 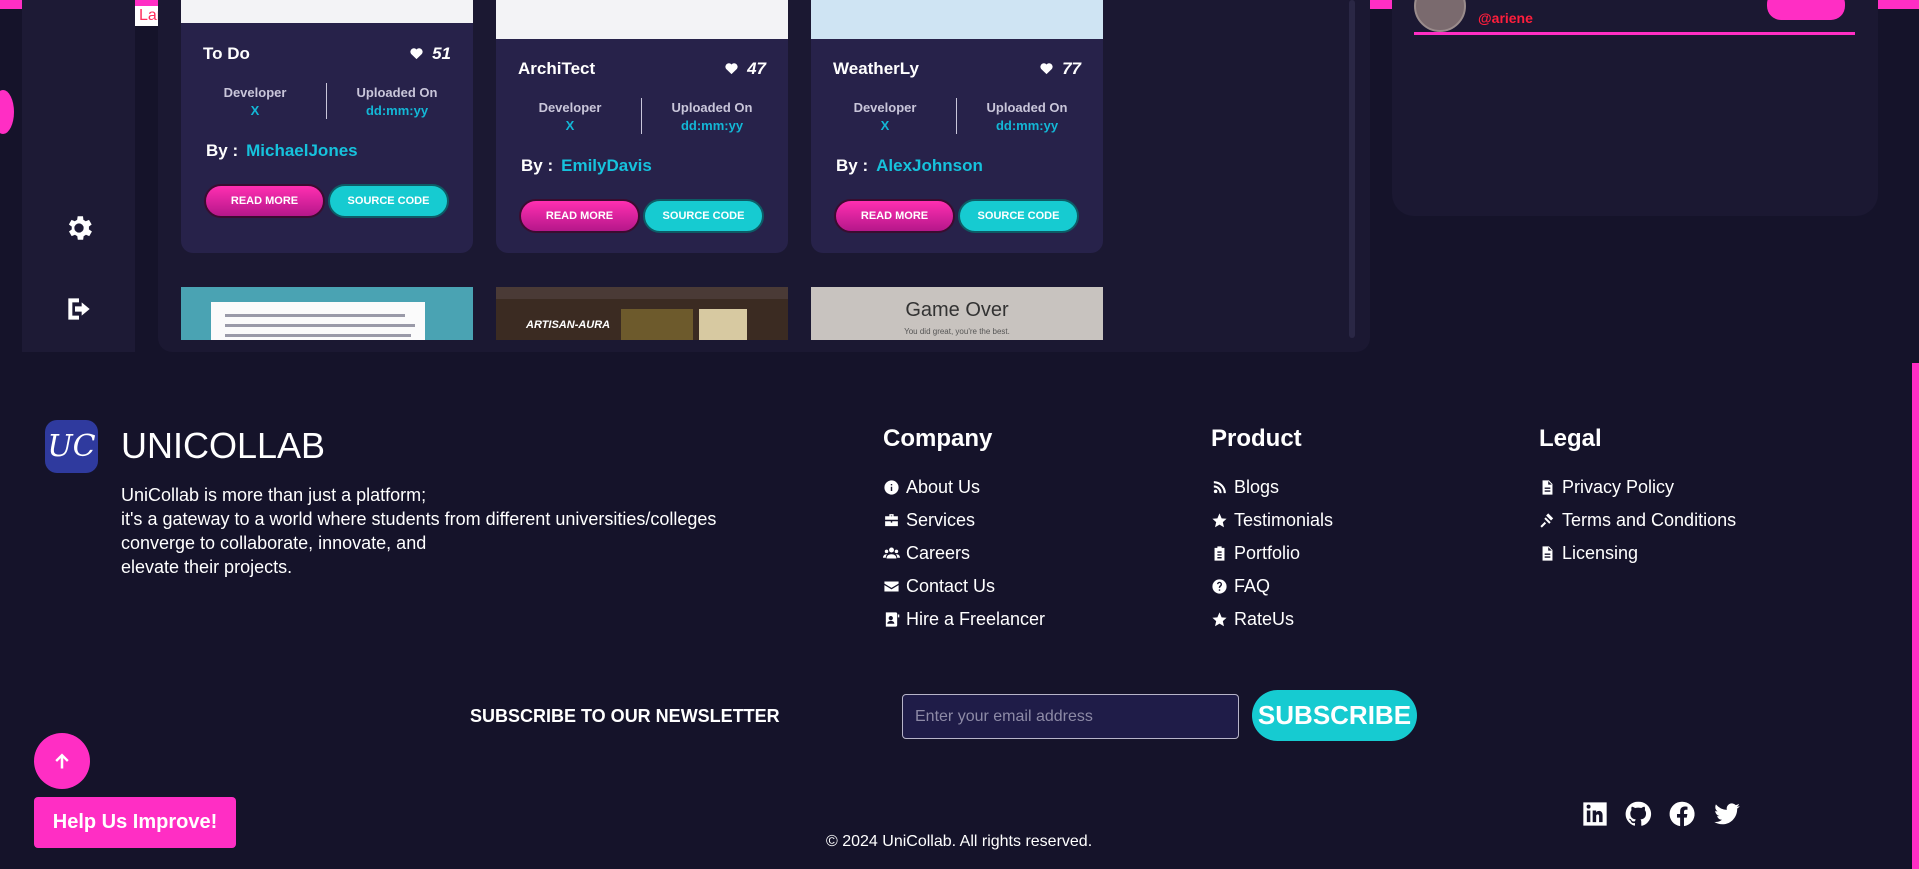 I want to click on link-label: Careers, so click(x=938, y=553).